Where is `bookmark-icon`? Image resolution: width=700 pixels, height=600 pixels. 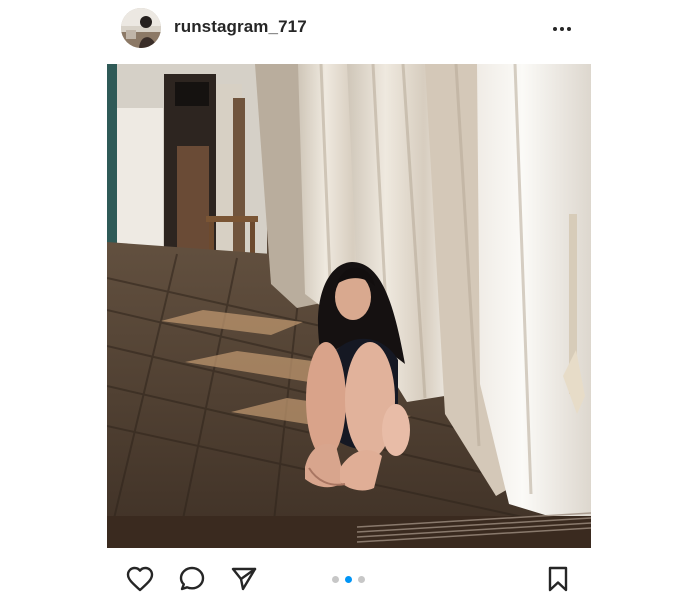
bookmark-icon is located at coordinates (558, 579).